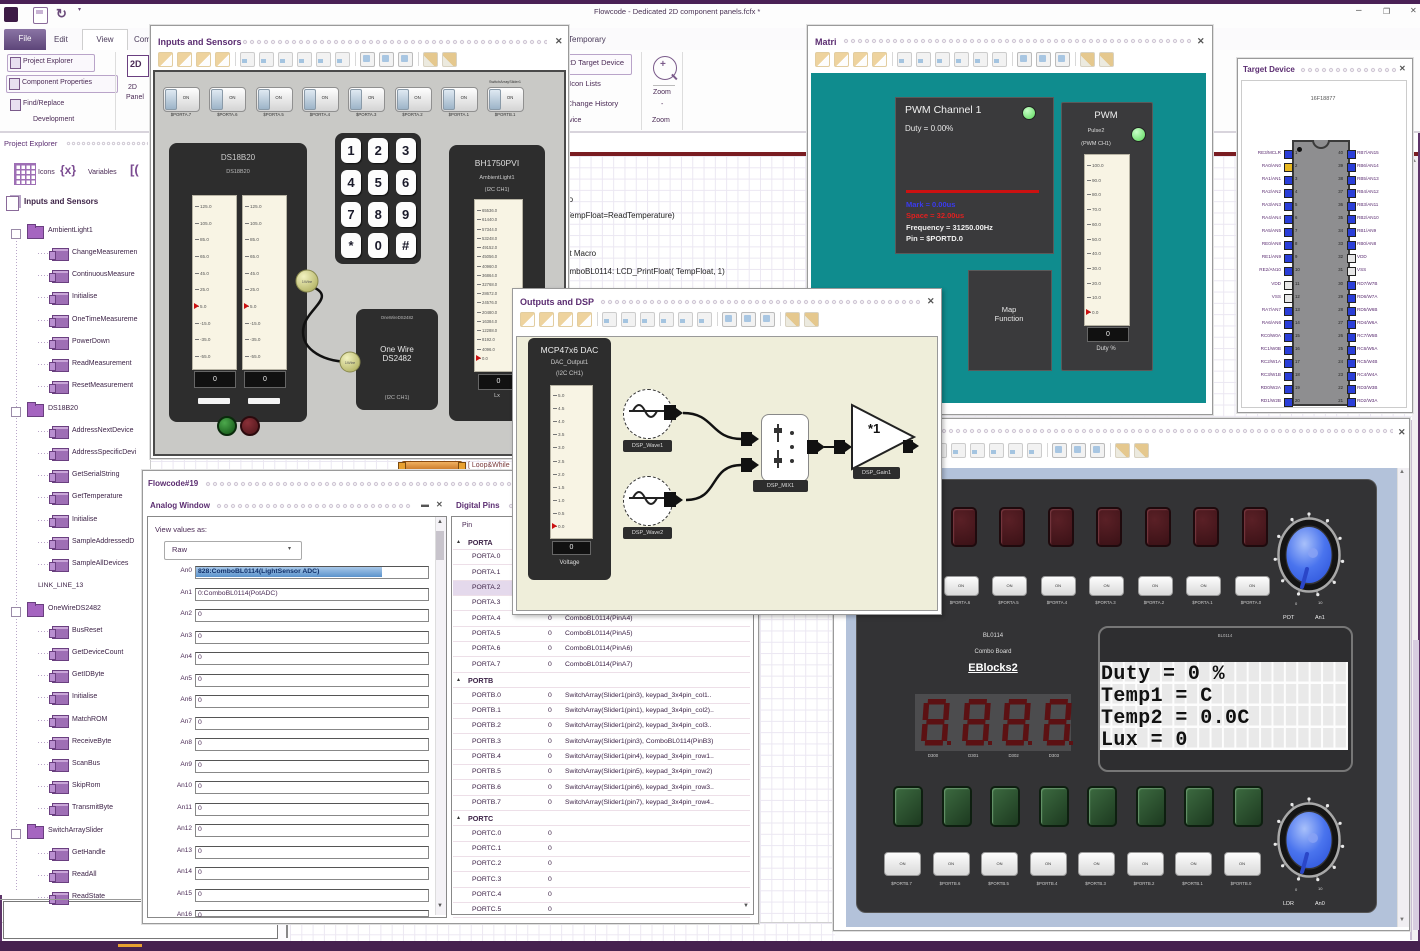  Describe the element at coordinates (874, 428) in the screenshot. I see `svg-text: *1` at that location.